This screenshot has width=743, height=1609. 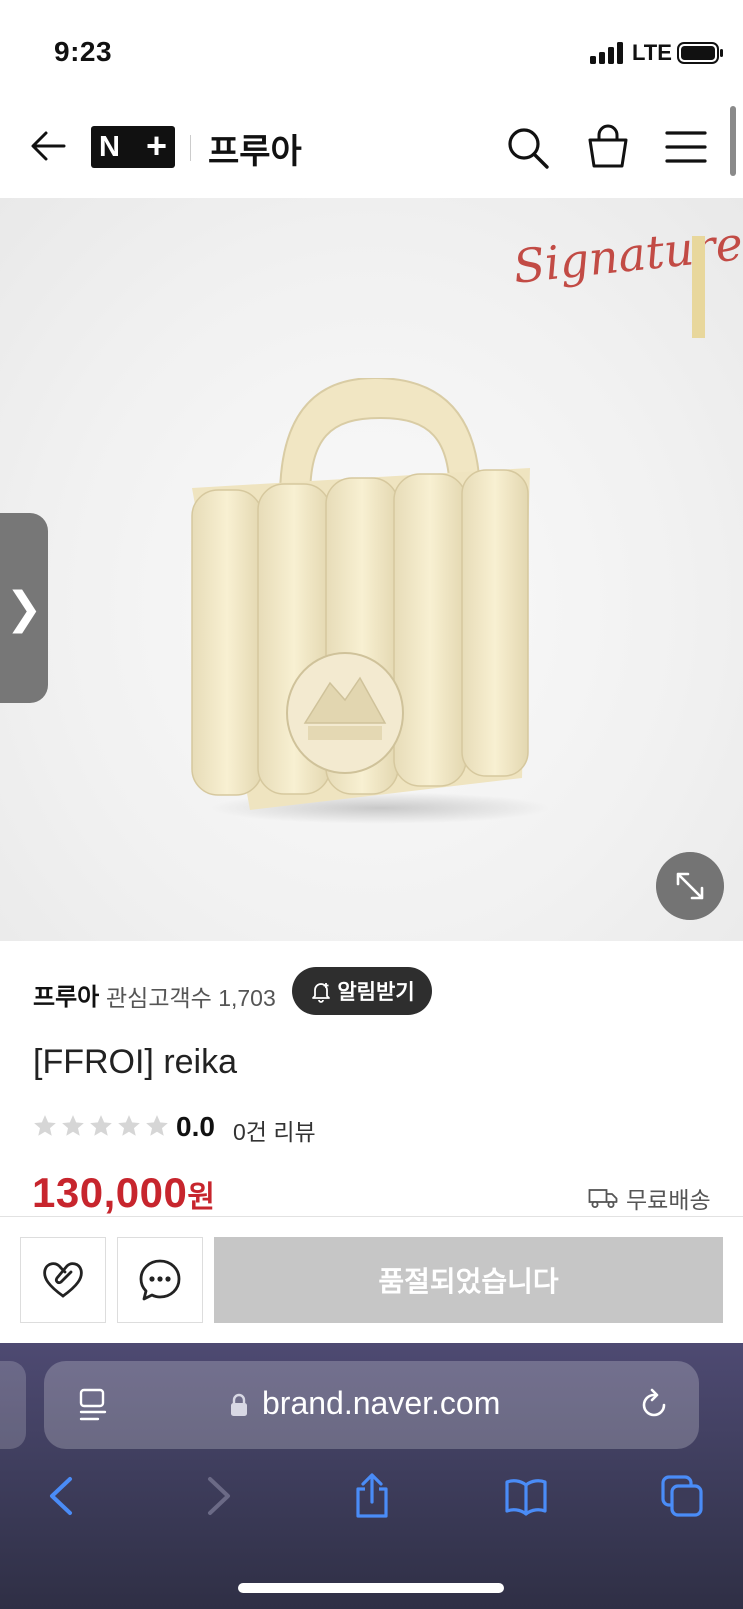 I want to click on share-icon, so click(x=372, y=1496).